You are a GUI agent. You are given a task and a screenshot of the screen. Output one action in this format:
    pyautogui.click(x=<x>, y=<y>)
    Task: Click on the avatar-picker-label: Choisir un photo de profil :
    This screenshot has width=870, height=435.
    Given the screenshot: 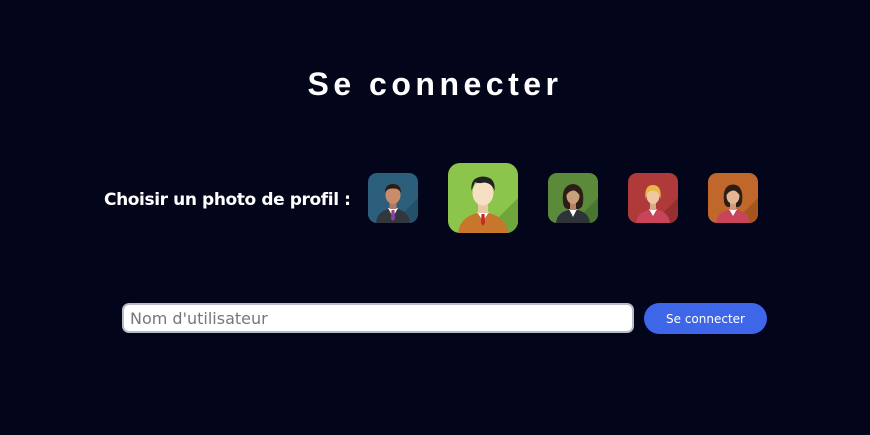 What is the action you would take?
    pyautogui.click(x=227, y=200)
    